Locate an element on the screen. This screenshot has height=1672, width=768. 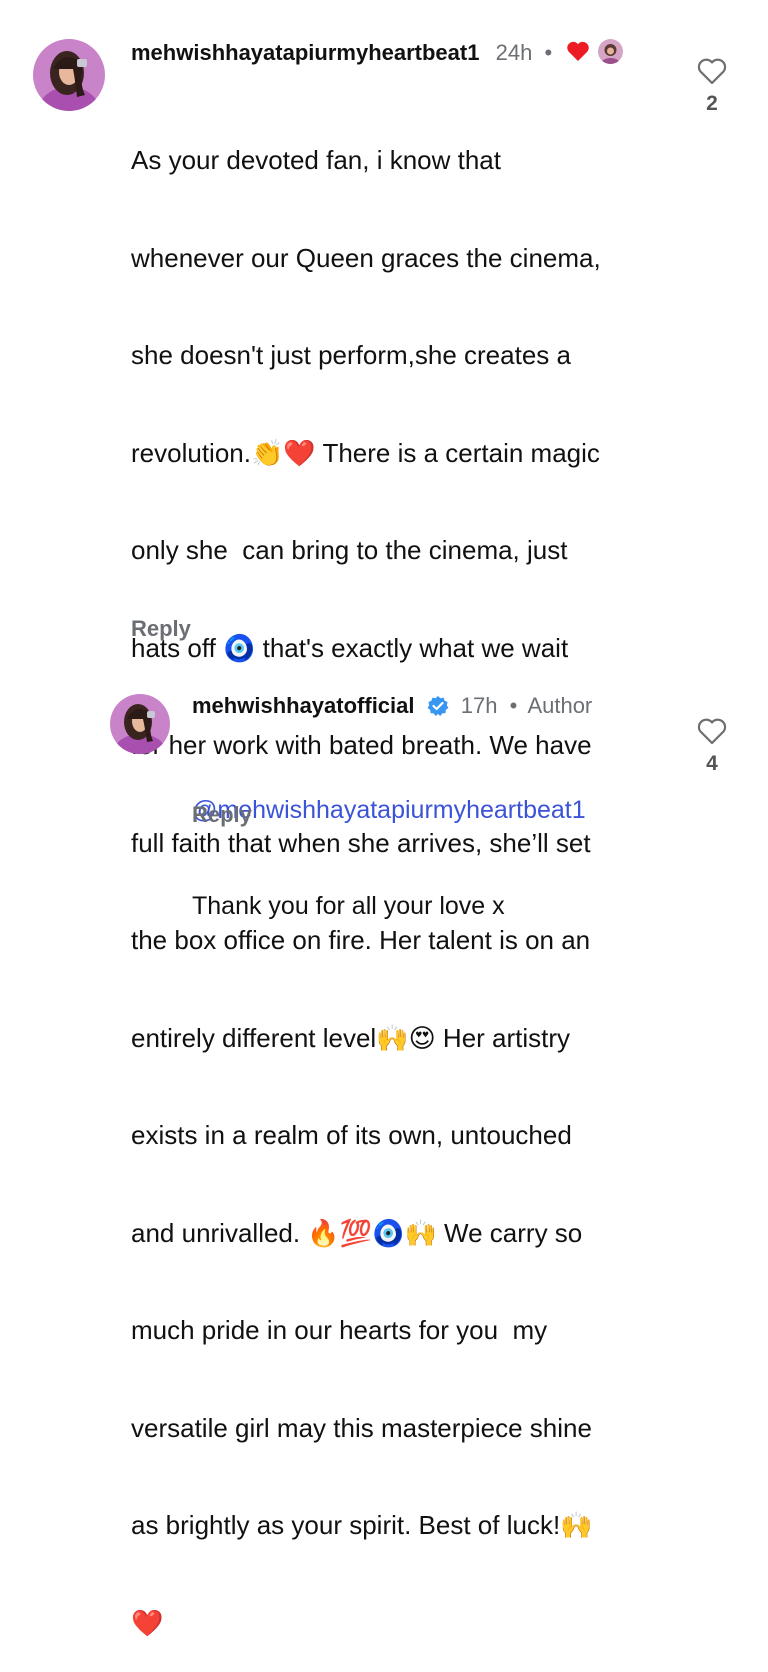
comment-header: mehwishhayatapiurmyheartbeat1 24h • is located at coordinates (341, 53).